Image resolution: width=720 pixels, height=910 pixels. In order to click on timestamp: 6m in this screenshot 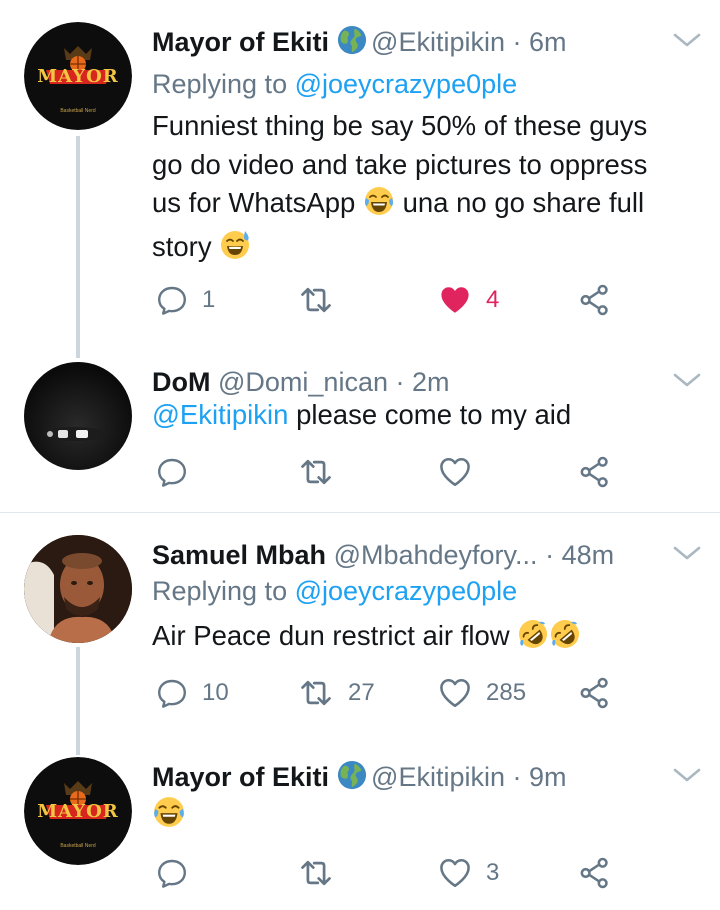, I will do `click(548, 42)`.